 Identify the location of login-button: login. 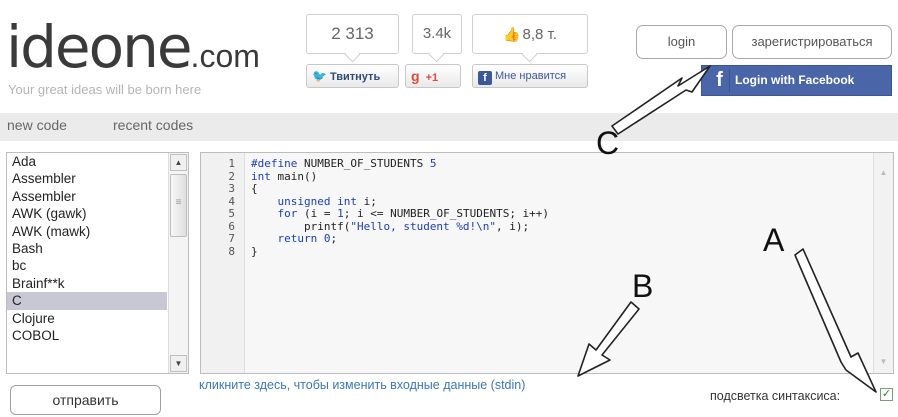
(681, 42).